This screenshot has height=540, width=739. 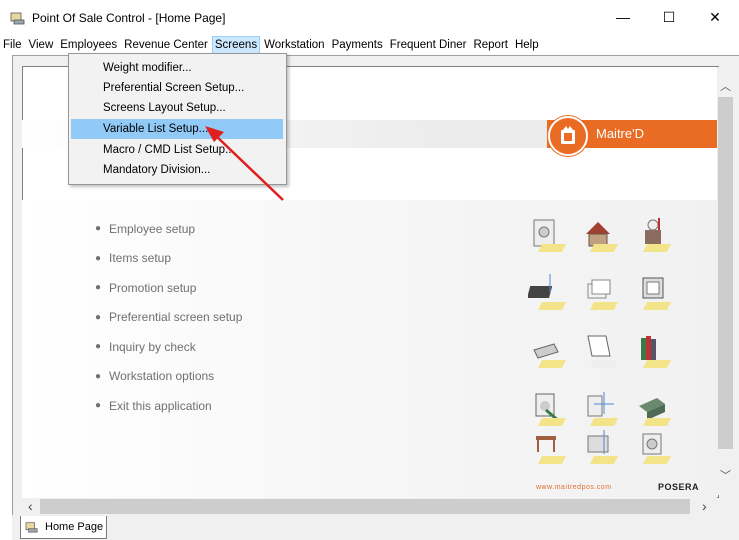 What do you see at coordinates (244, 163) in the screenshot?
I see `annotation-arrow-icon` at bounding box center [244, 163].